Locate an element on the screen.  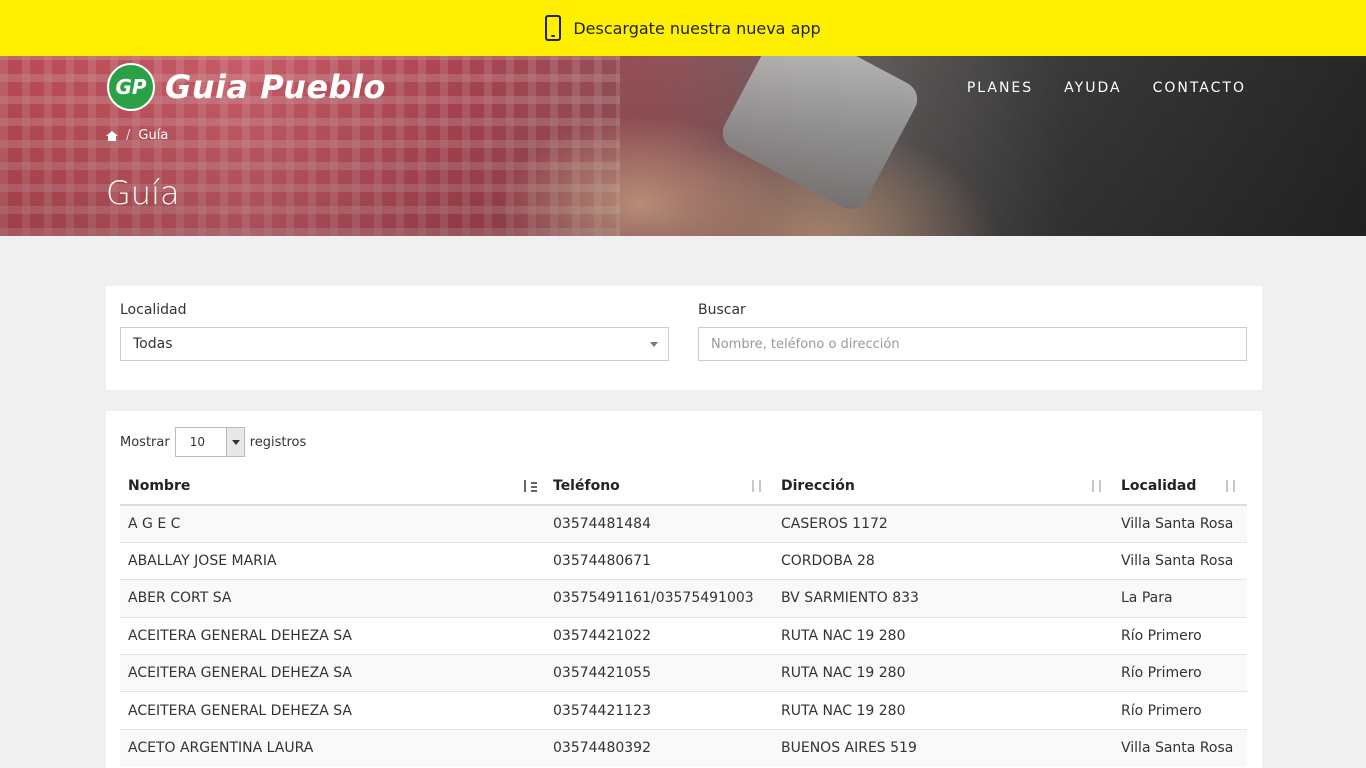
site-logo: GP Guia Pueblo is located at coordinates (246, 87).